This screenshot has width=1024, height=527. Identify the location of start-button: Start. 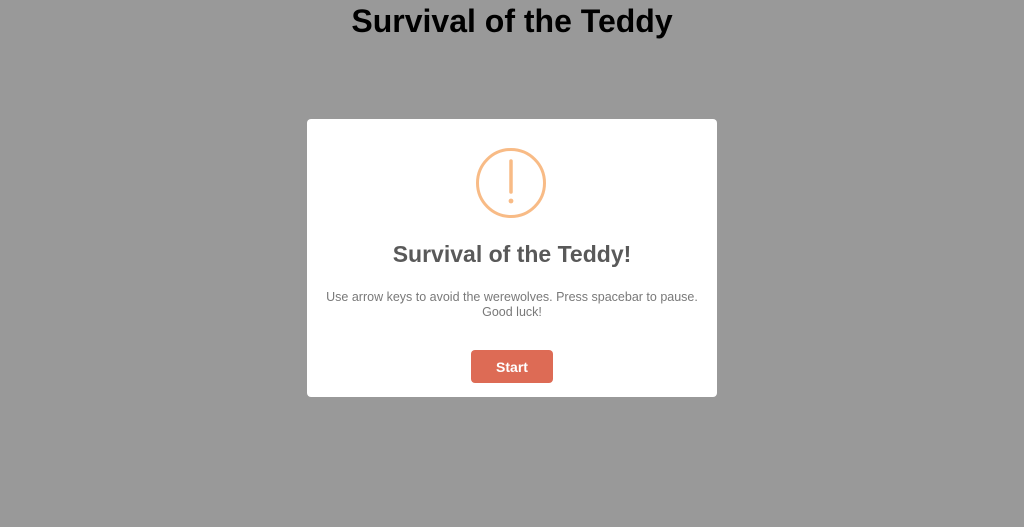
(512, 366).